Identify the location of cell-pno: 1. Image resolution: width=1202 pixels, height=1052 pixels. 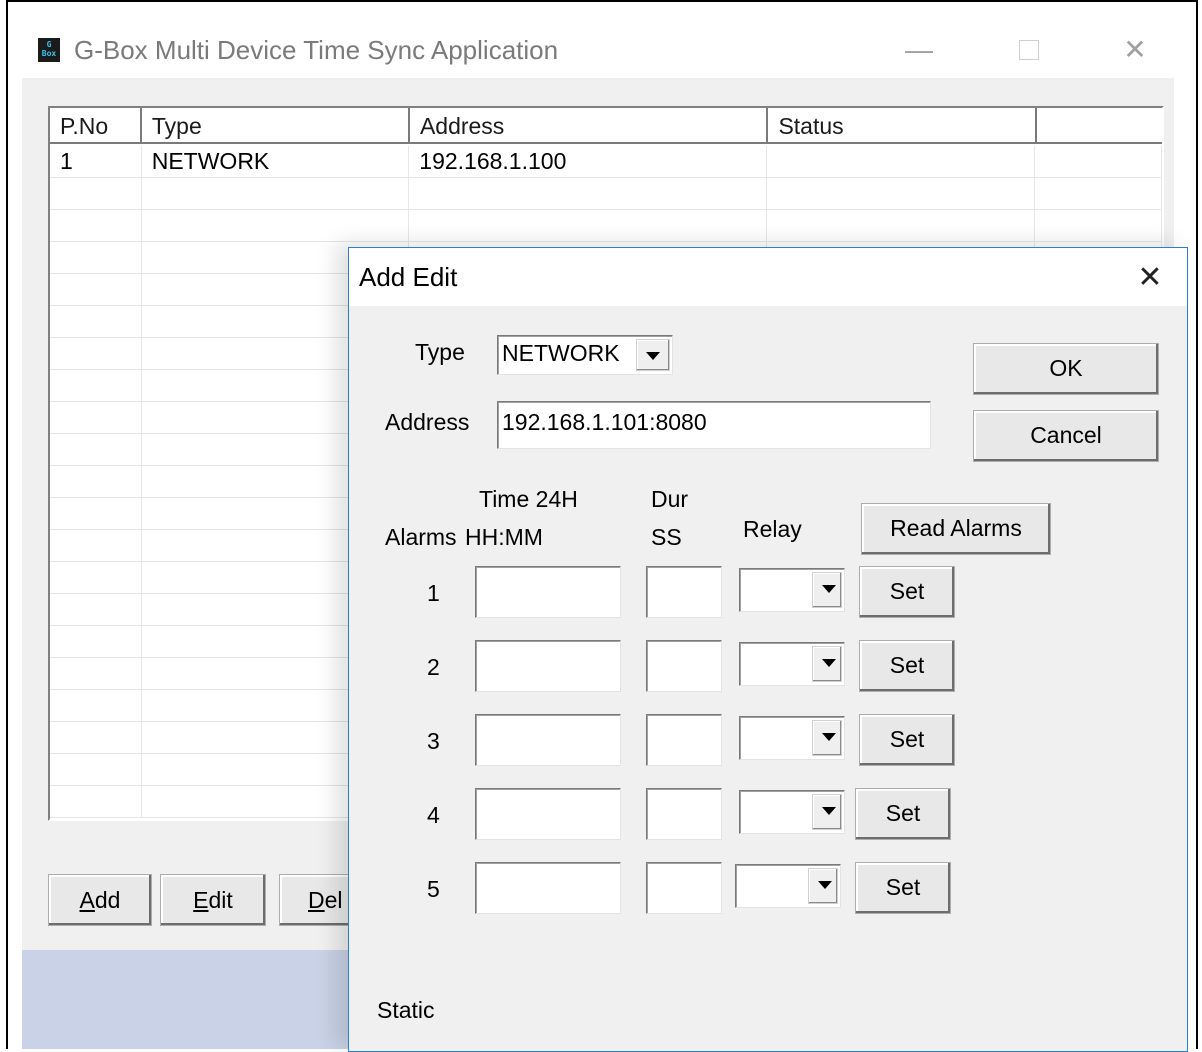
(96, 161).